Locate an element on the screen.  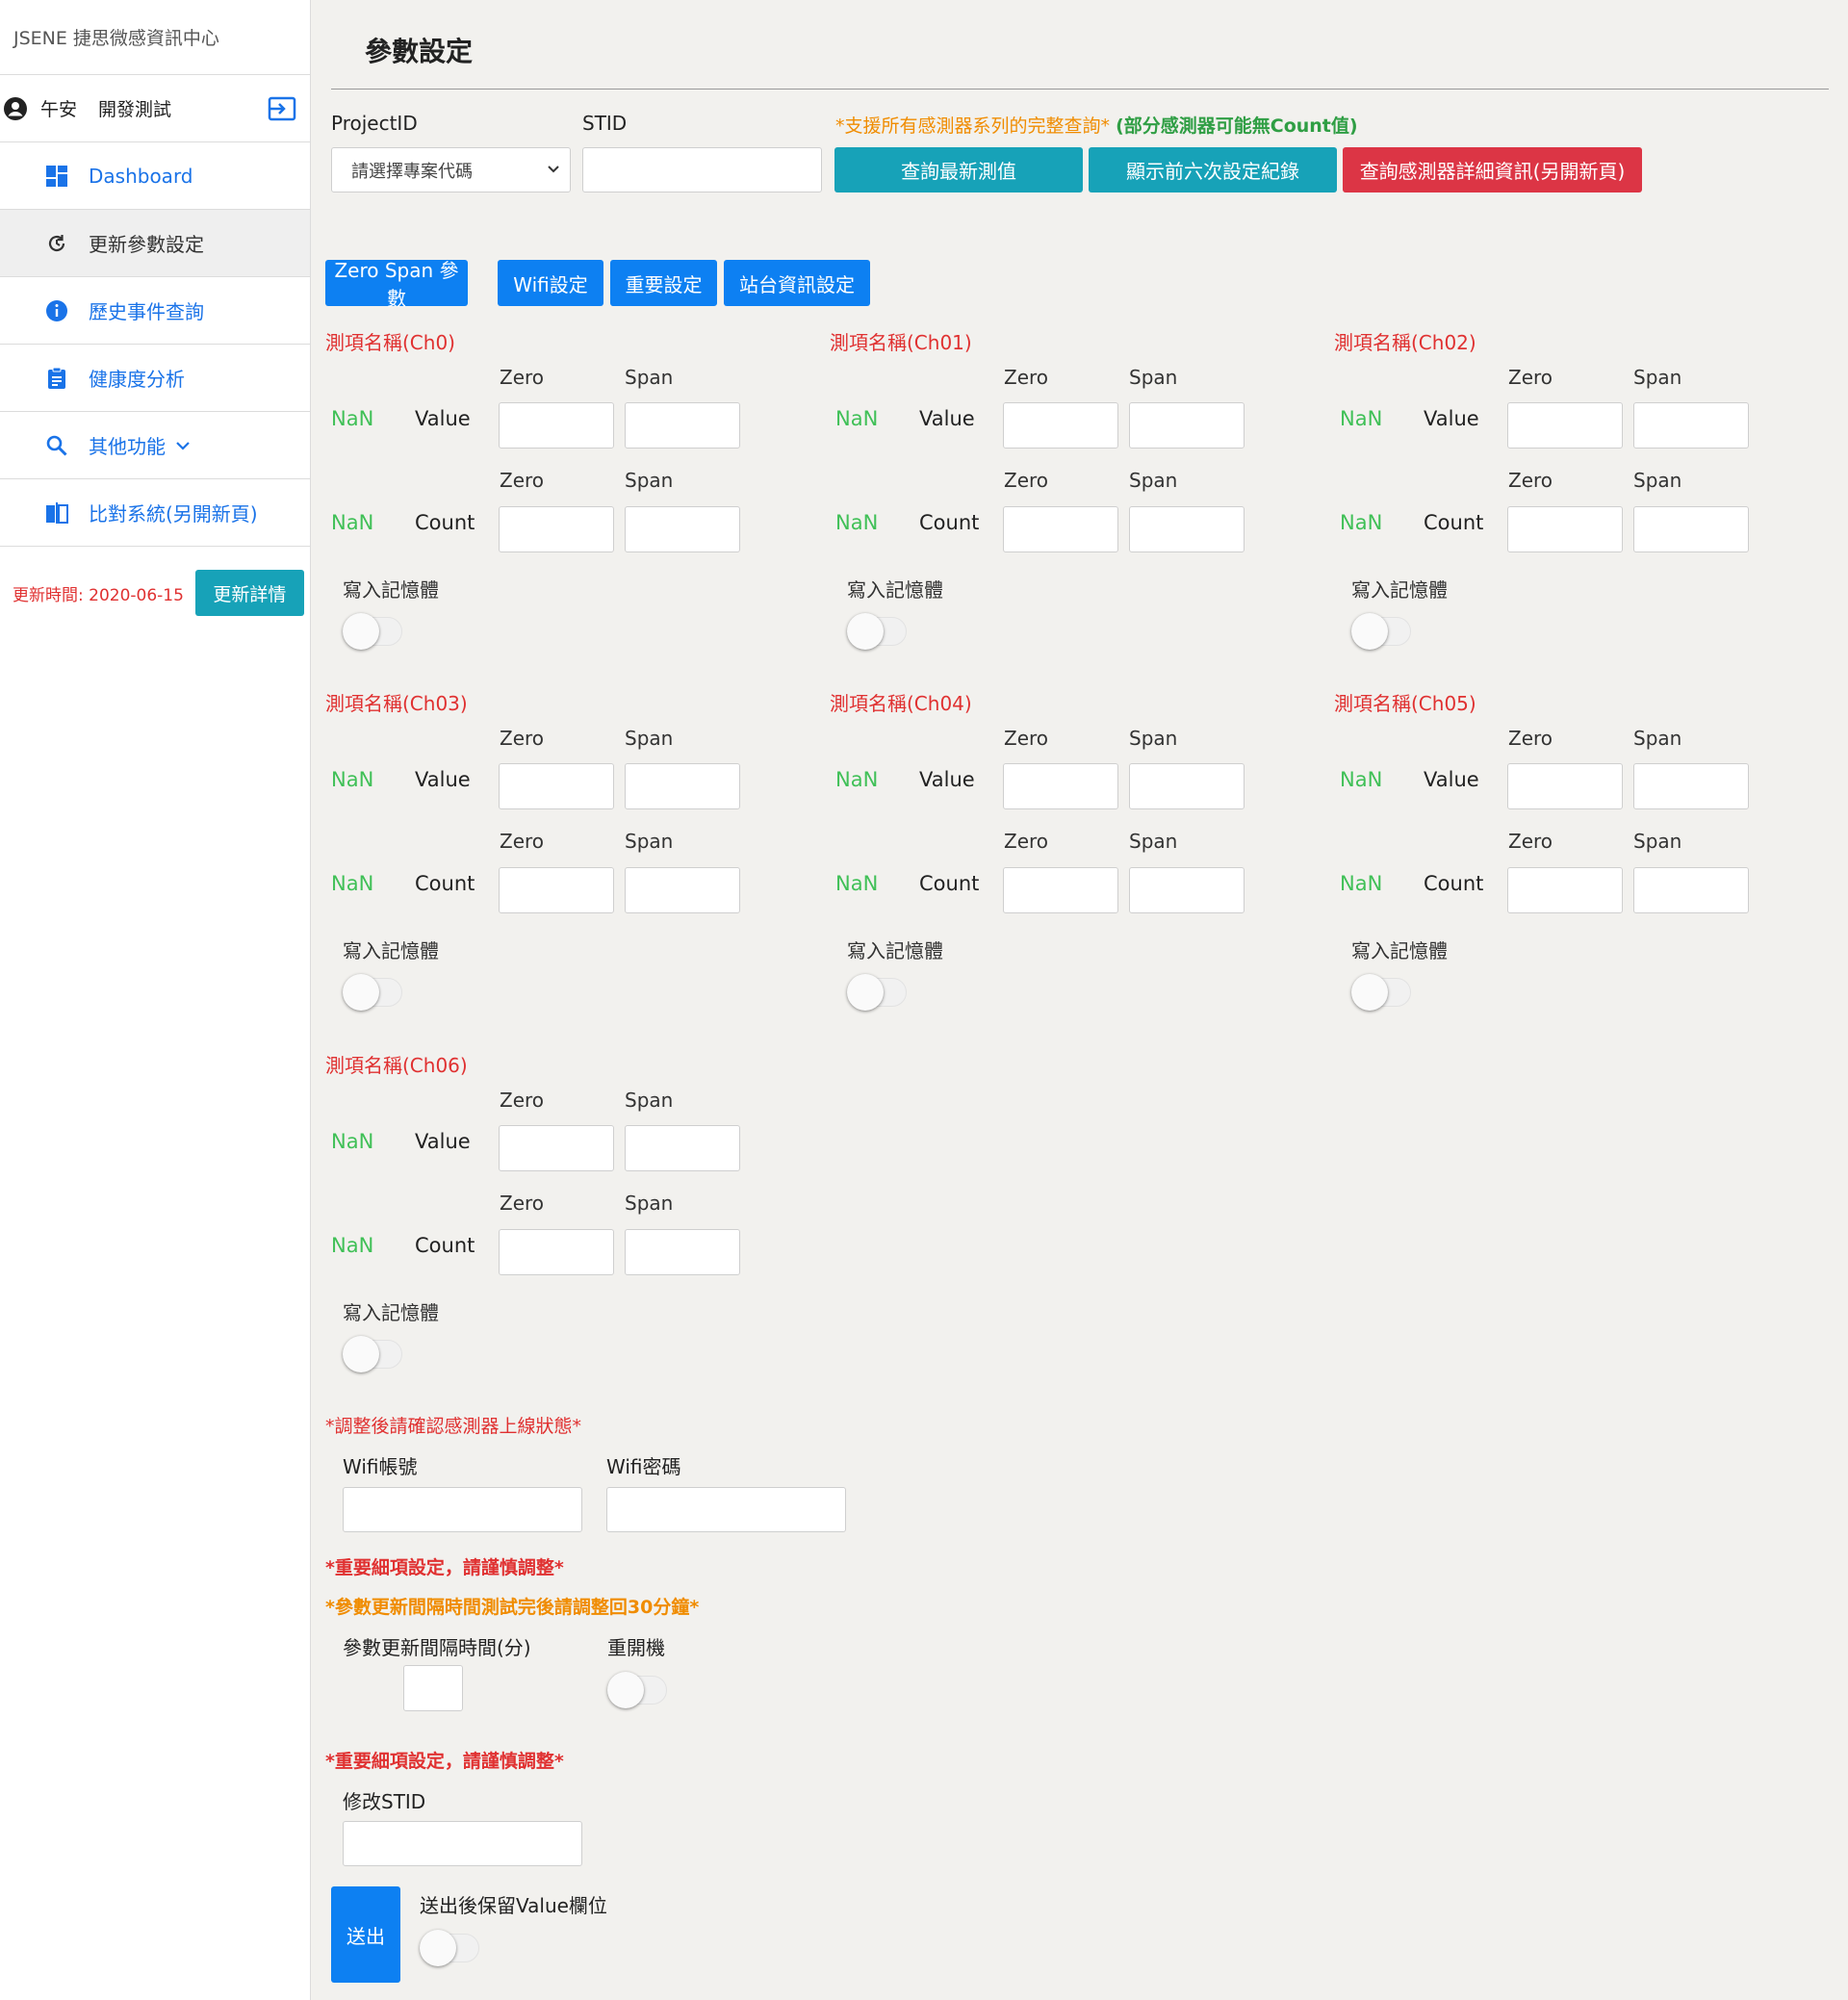
sidebar-item-health: 健康度分析 is located at coordinates (155, 378).